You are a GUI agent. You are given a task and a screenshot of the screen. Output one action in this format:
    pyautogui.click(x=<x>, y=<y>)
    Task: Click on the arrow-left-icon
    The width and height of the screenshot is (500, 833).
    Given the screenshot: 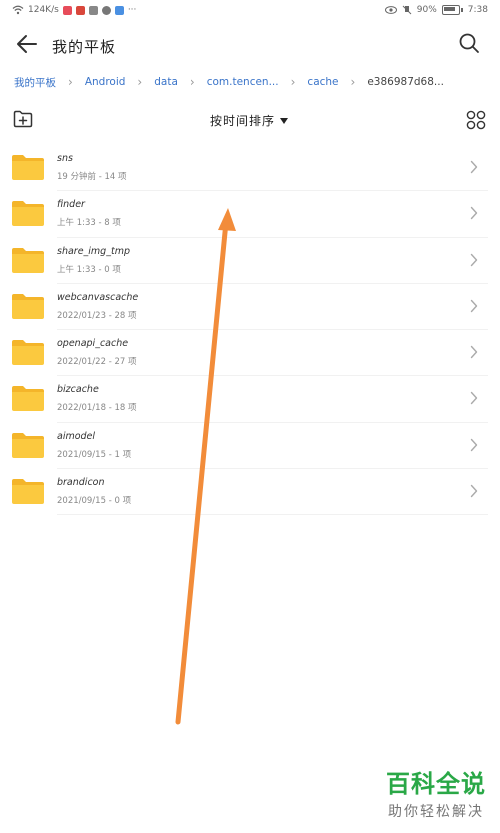 What is the action you would take?
    pyautogui.click(x=27, y=44)
    